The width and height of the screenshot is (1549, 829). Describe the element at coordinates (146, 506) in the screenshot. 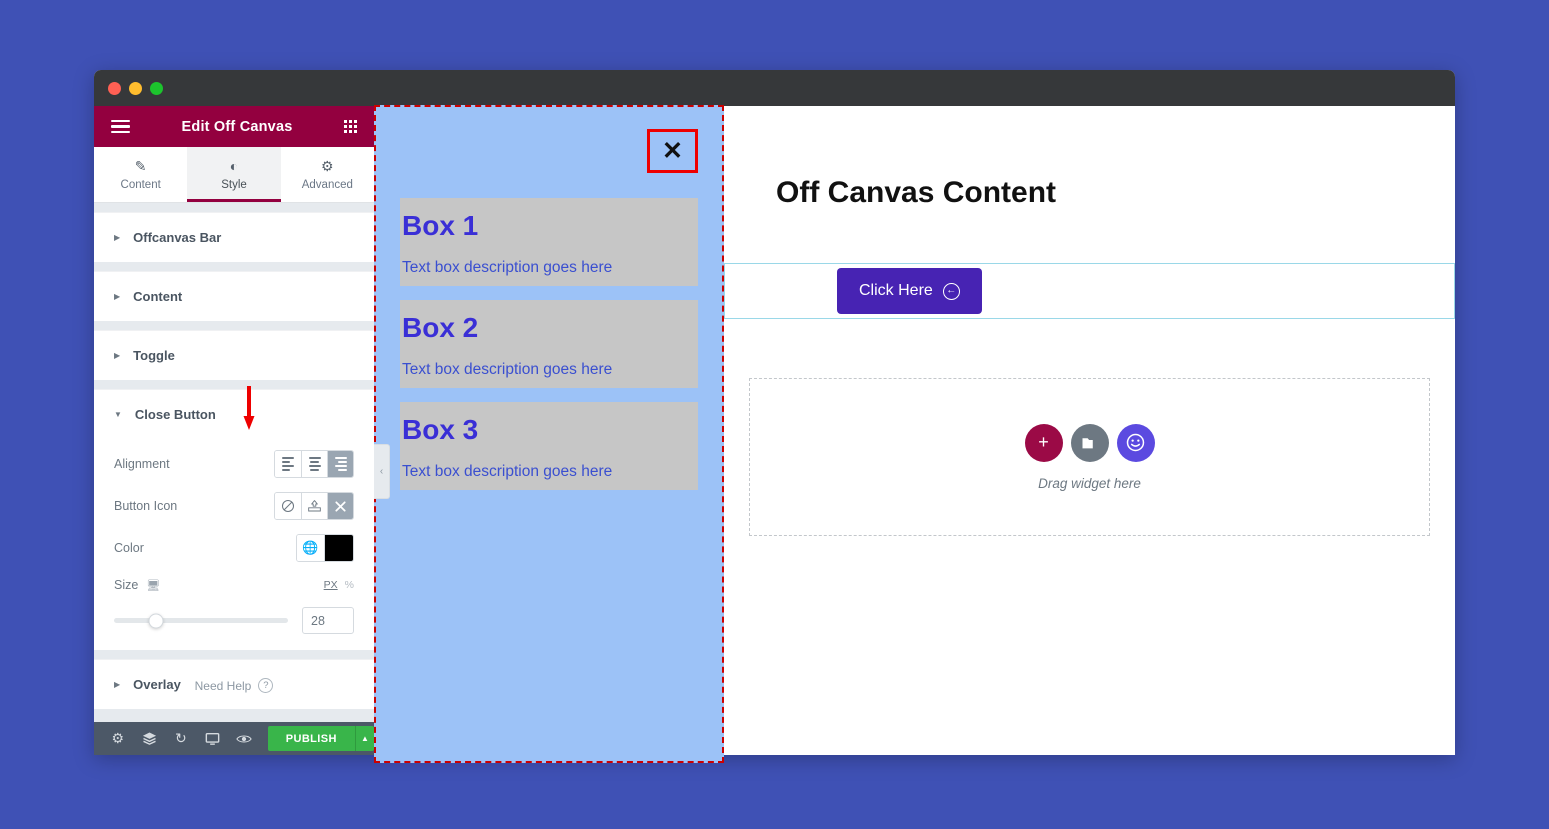

I see `button-icon-label: Button Icon` at that location.